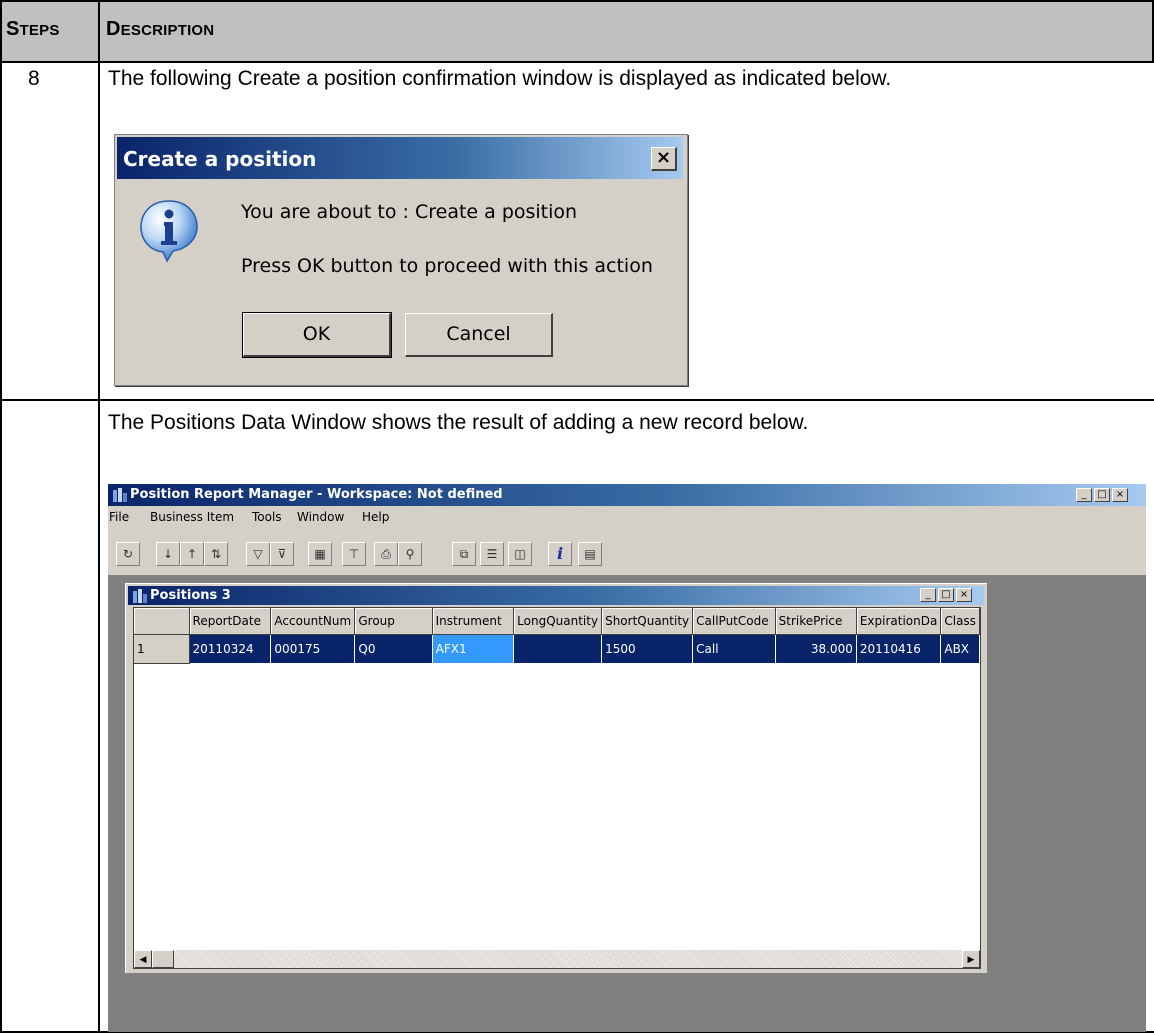 This screenshot has width=1154, height=1036. I want to click on positions-title: Positions 3, so click(190, 595).